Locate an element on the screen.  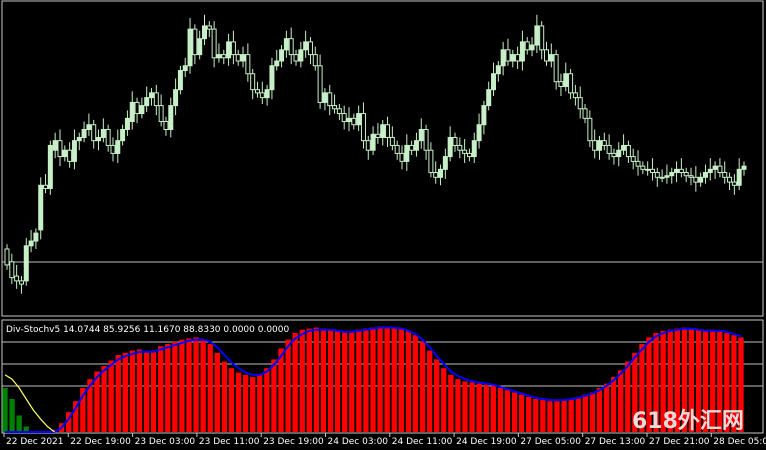
time-tick-label: 27 Dec 13:00 is located at coordinates (615, 442).